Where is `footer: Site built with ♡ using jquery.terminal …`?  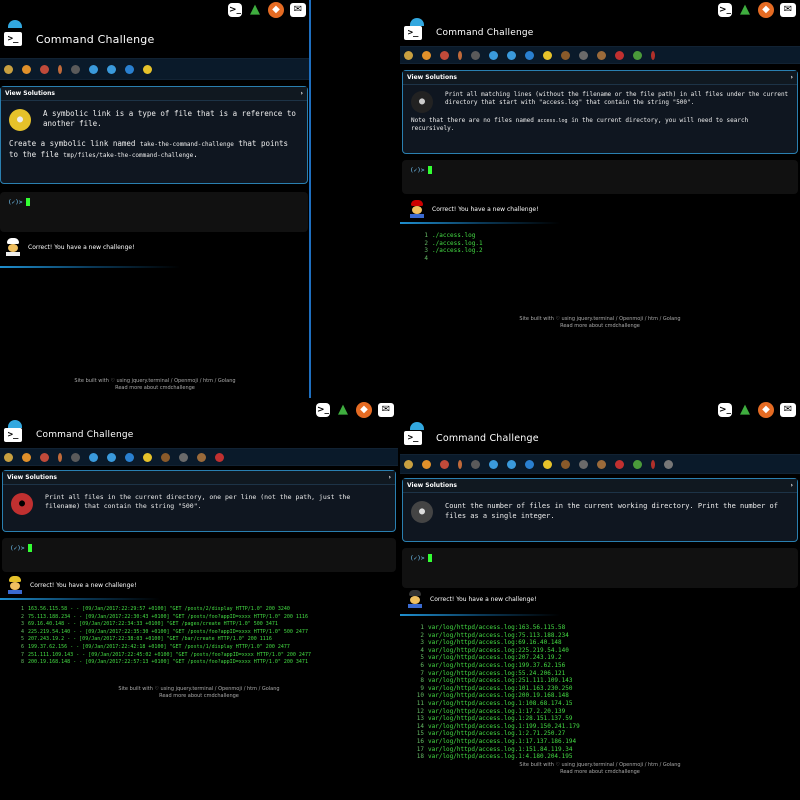
footer: Site built with ♡ using jquery.terminal … is located at coordinates (199, 693).